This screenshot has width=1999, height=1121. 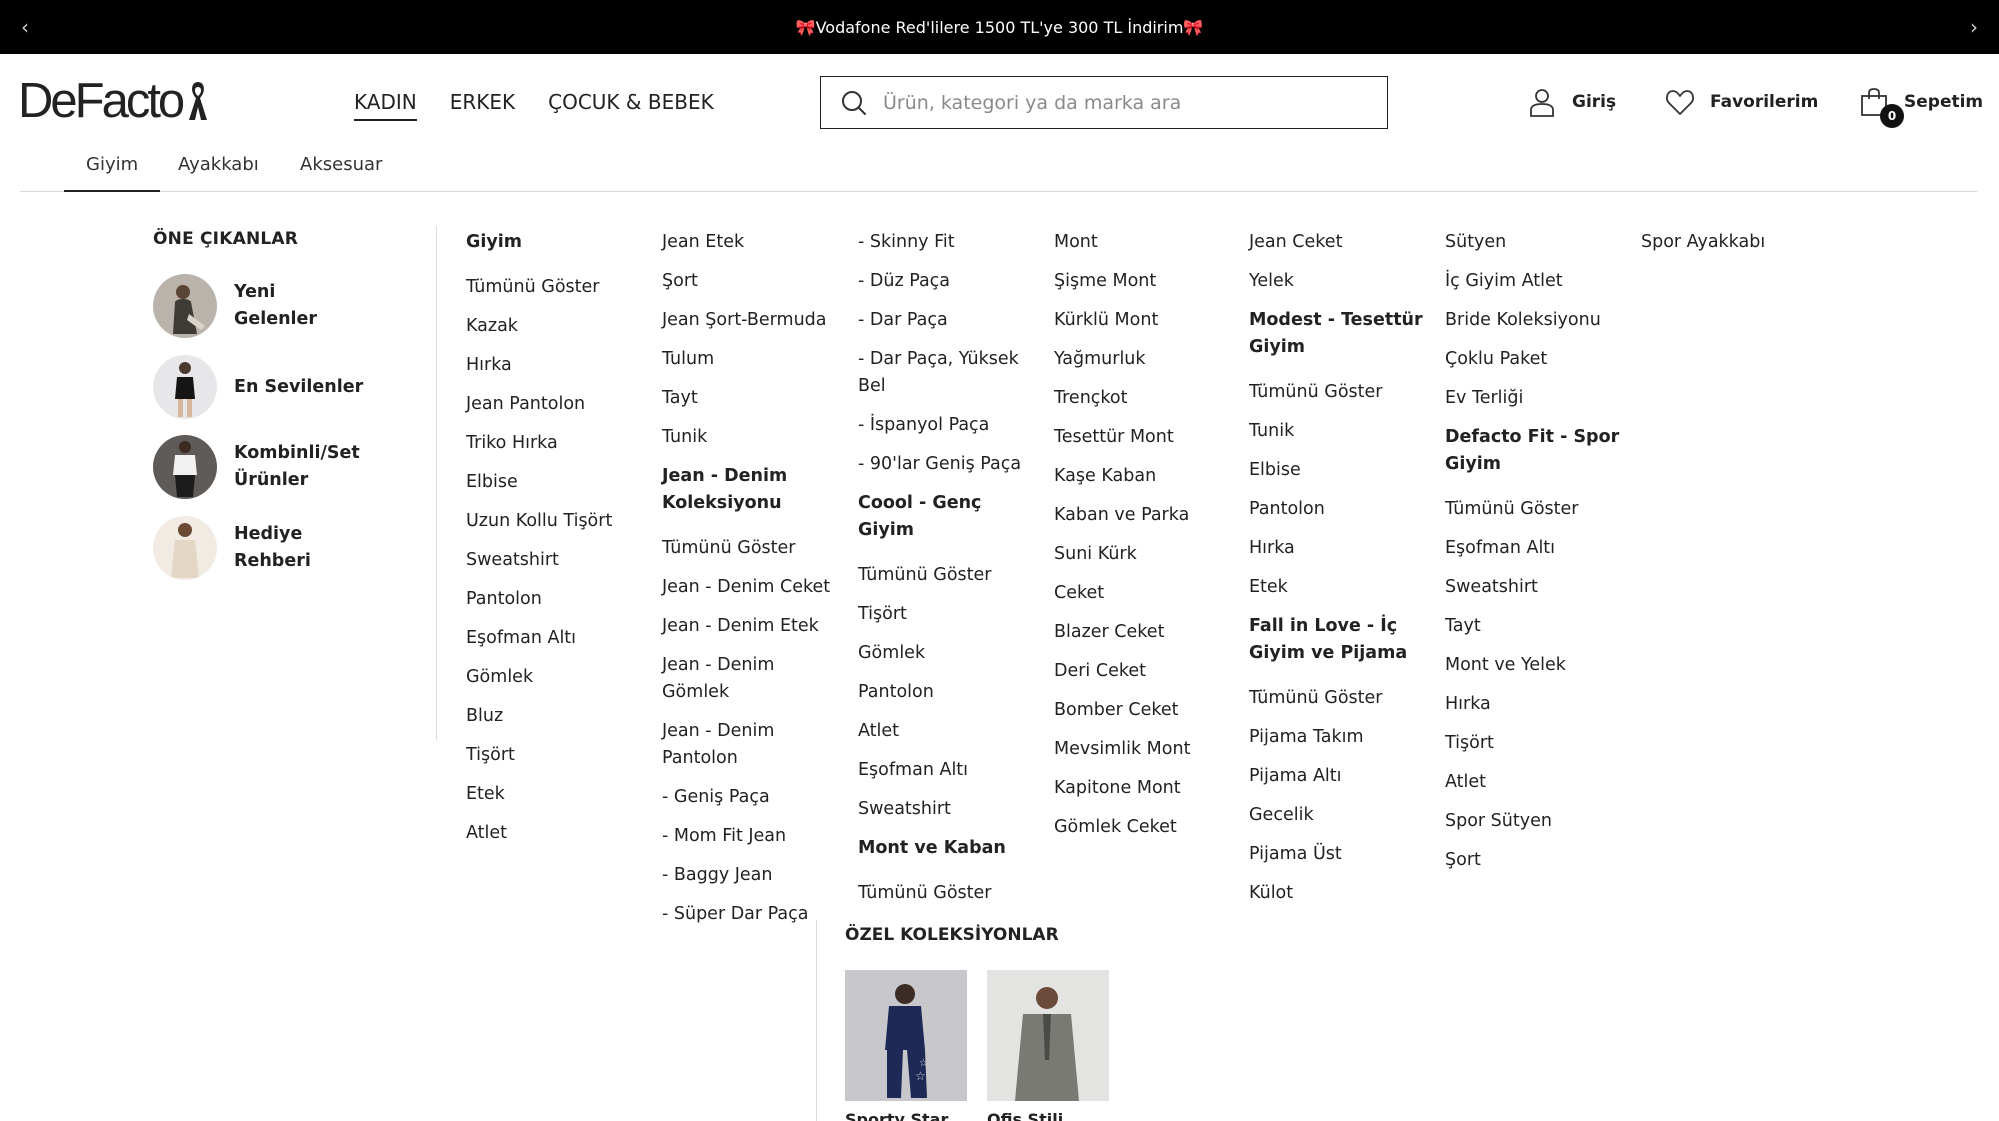 I want to click on menu-link: Spor Sütyen, so click(x=1535, y=821).